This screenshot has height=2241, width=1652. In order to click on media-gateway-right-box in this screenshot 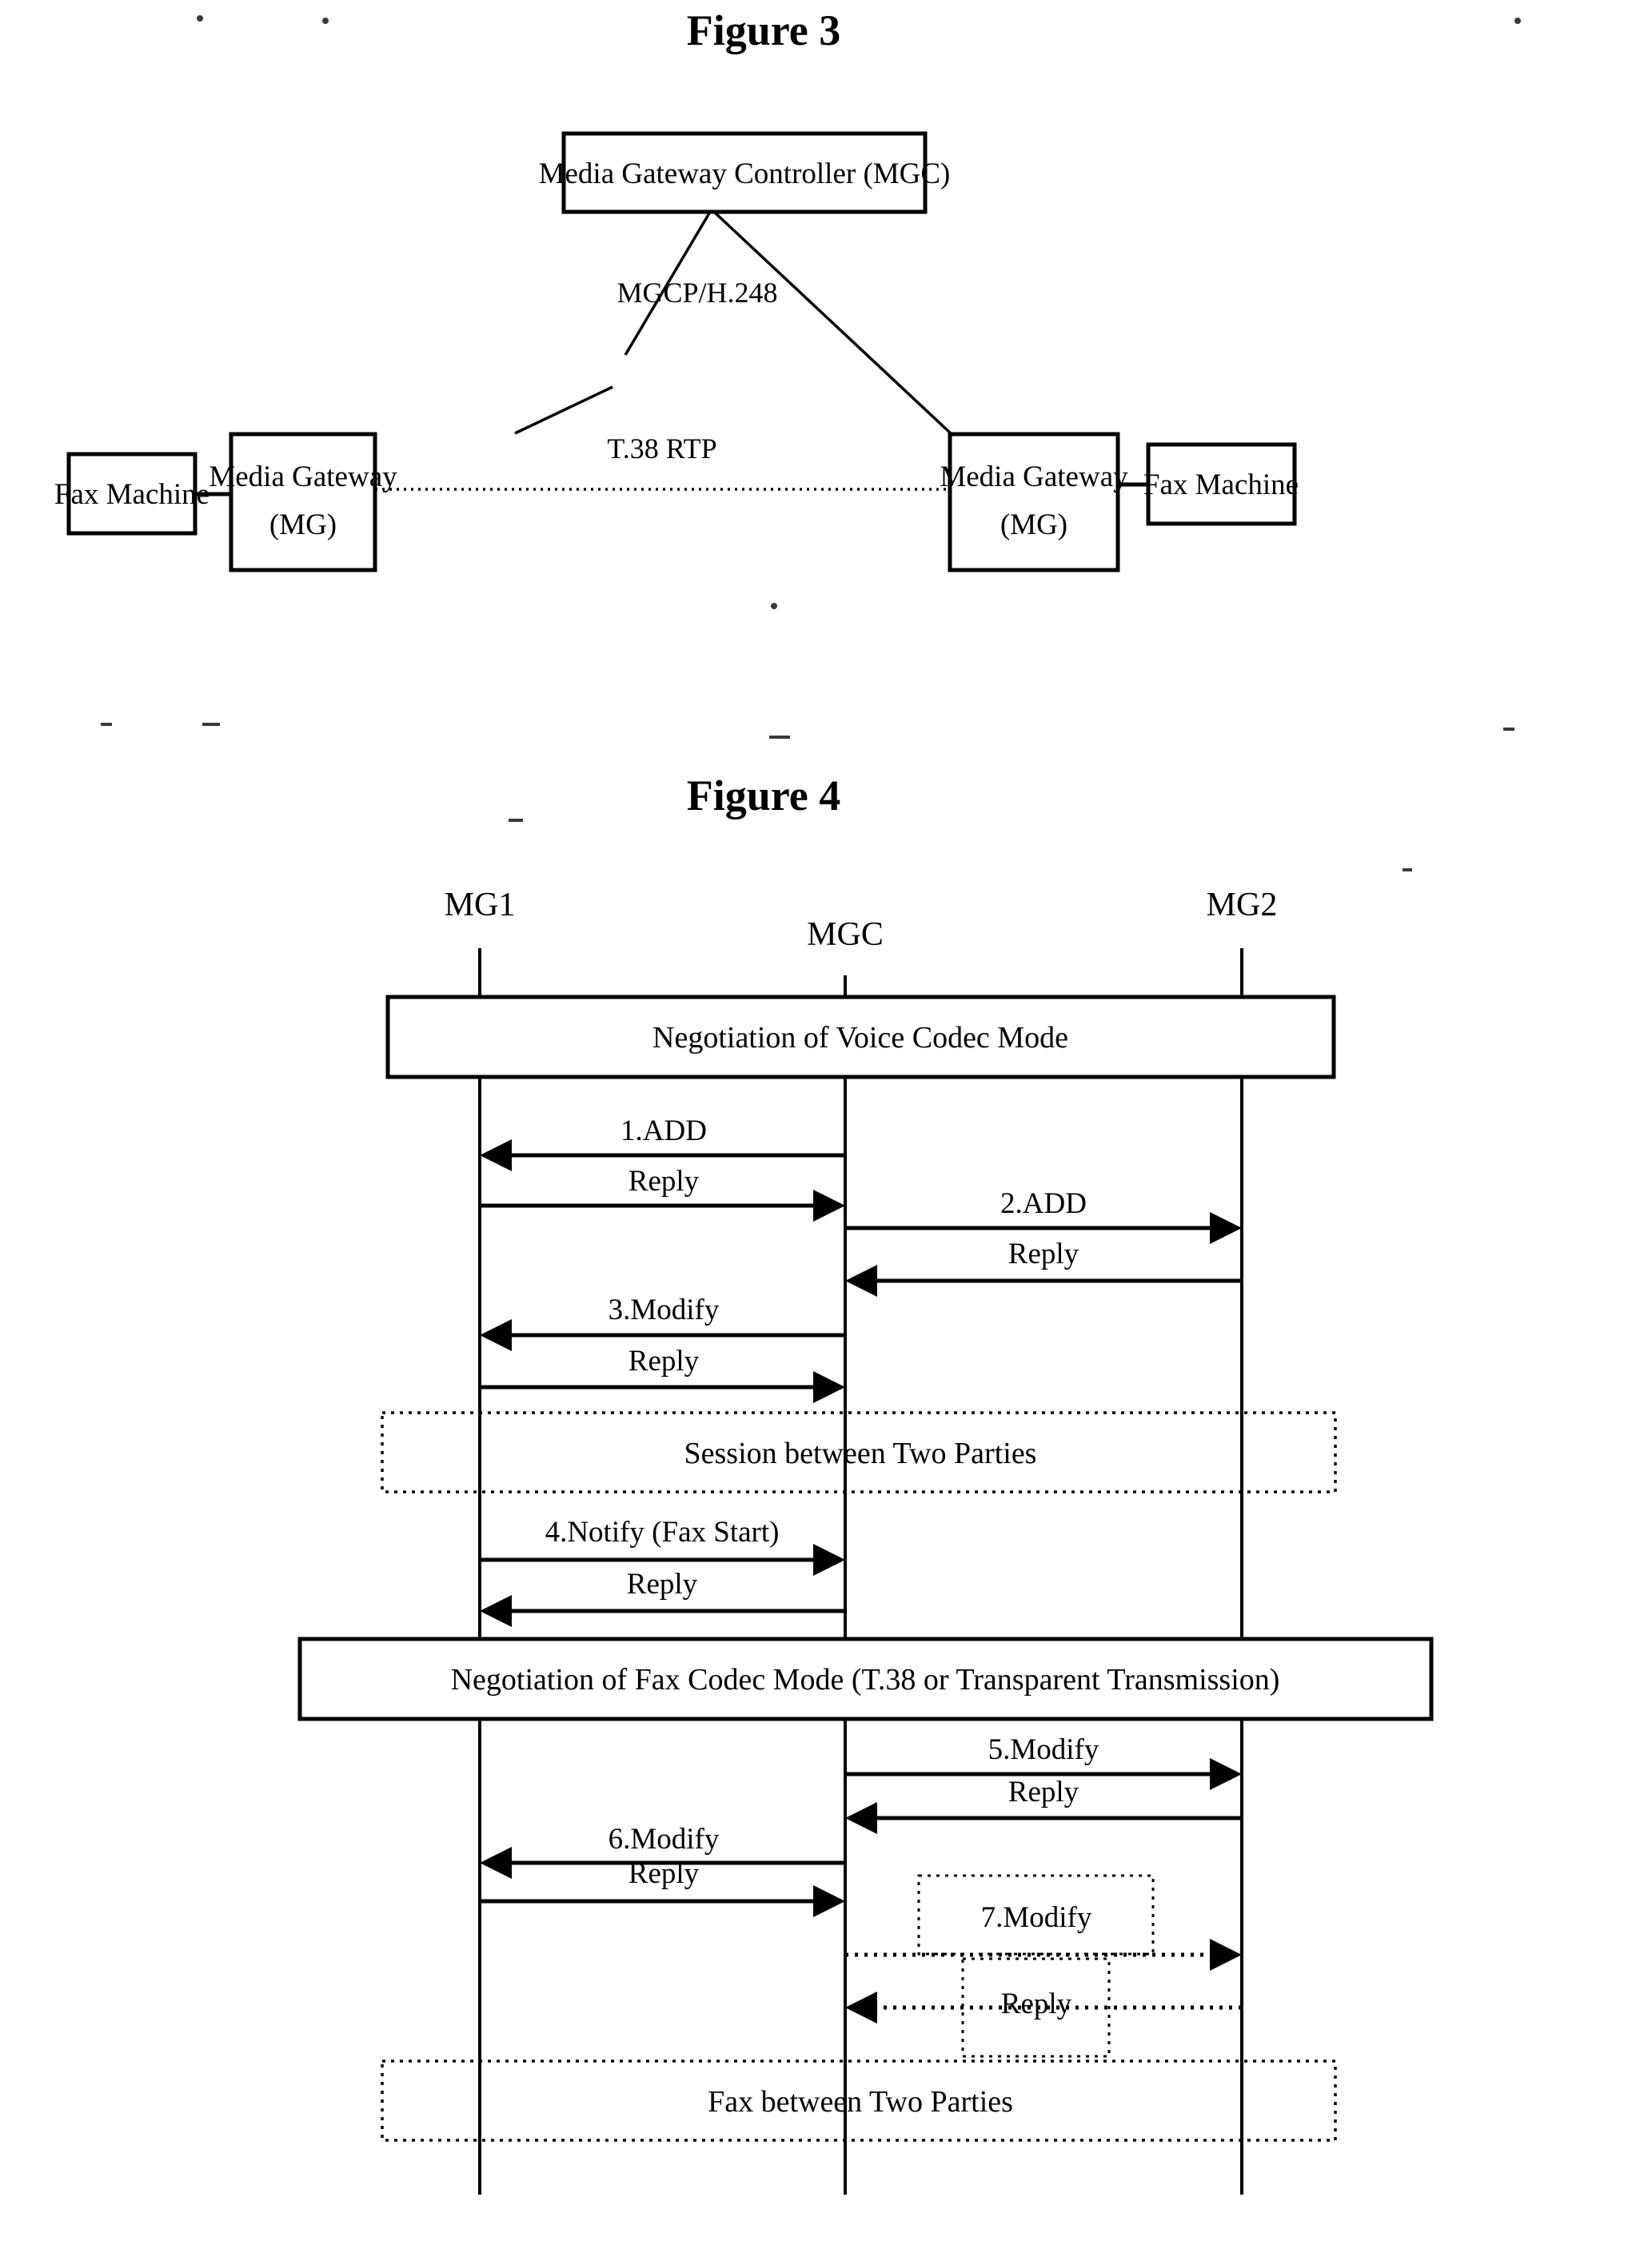, I will do `click(1034, 502)`.